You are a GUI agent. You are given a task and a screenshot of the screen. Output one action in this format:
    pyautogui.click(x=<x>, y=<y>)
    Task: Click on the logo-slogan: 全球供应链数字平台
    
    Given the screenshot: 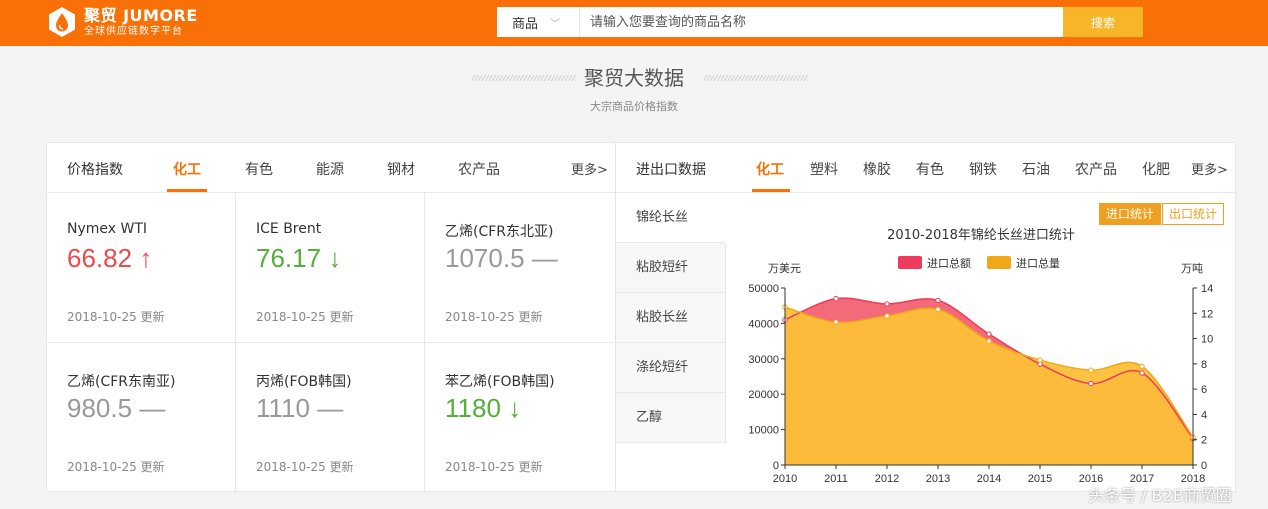 What is the action you would take?
    pyautogui.click(x=133, y=31)
    